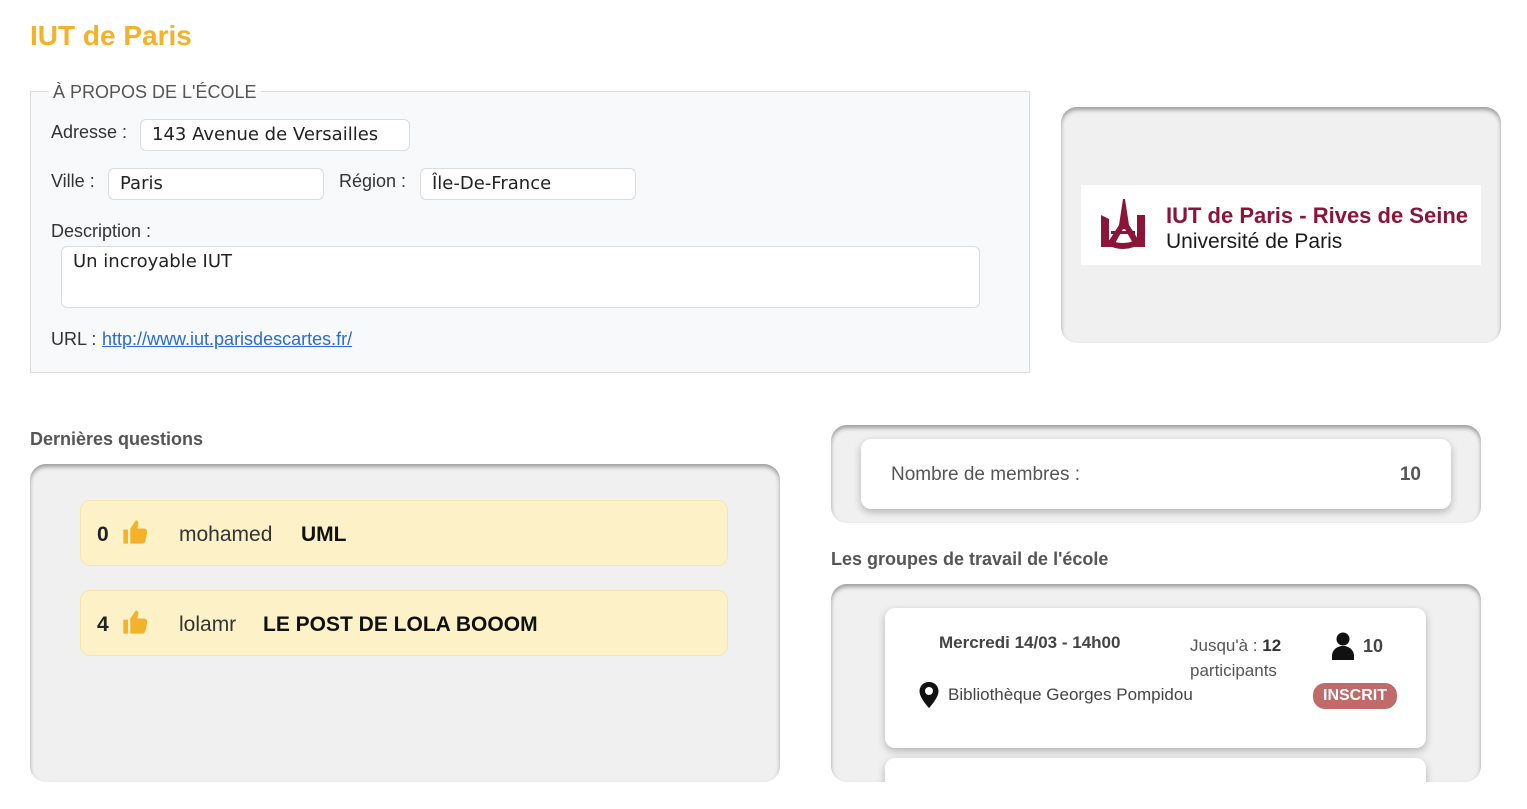 The height and width of the screenshot is (809, 1527). Describe the element at coordinates (400, 625) in the screenshot. I see `question-title: LE POST DE LOLA BOOOM` at that location.